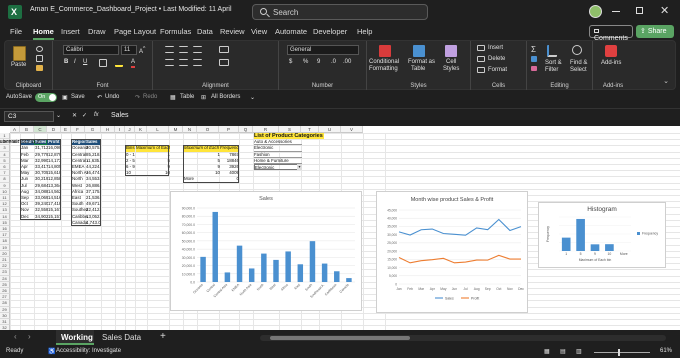  Describe the element at coordinates (66, 129) in the screenshot. I see `column-header-e: E` at that location.